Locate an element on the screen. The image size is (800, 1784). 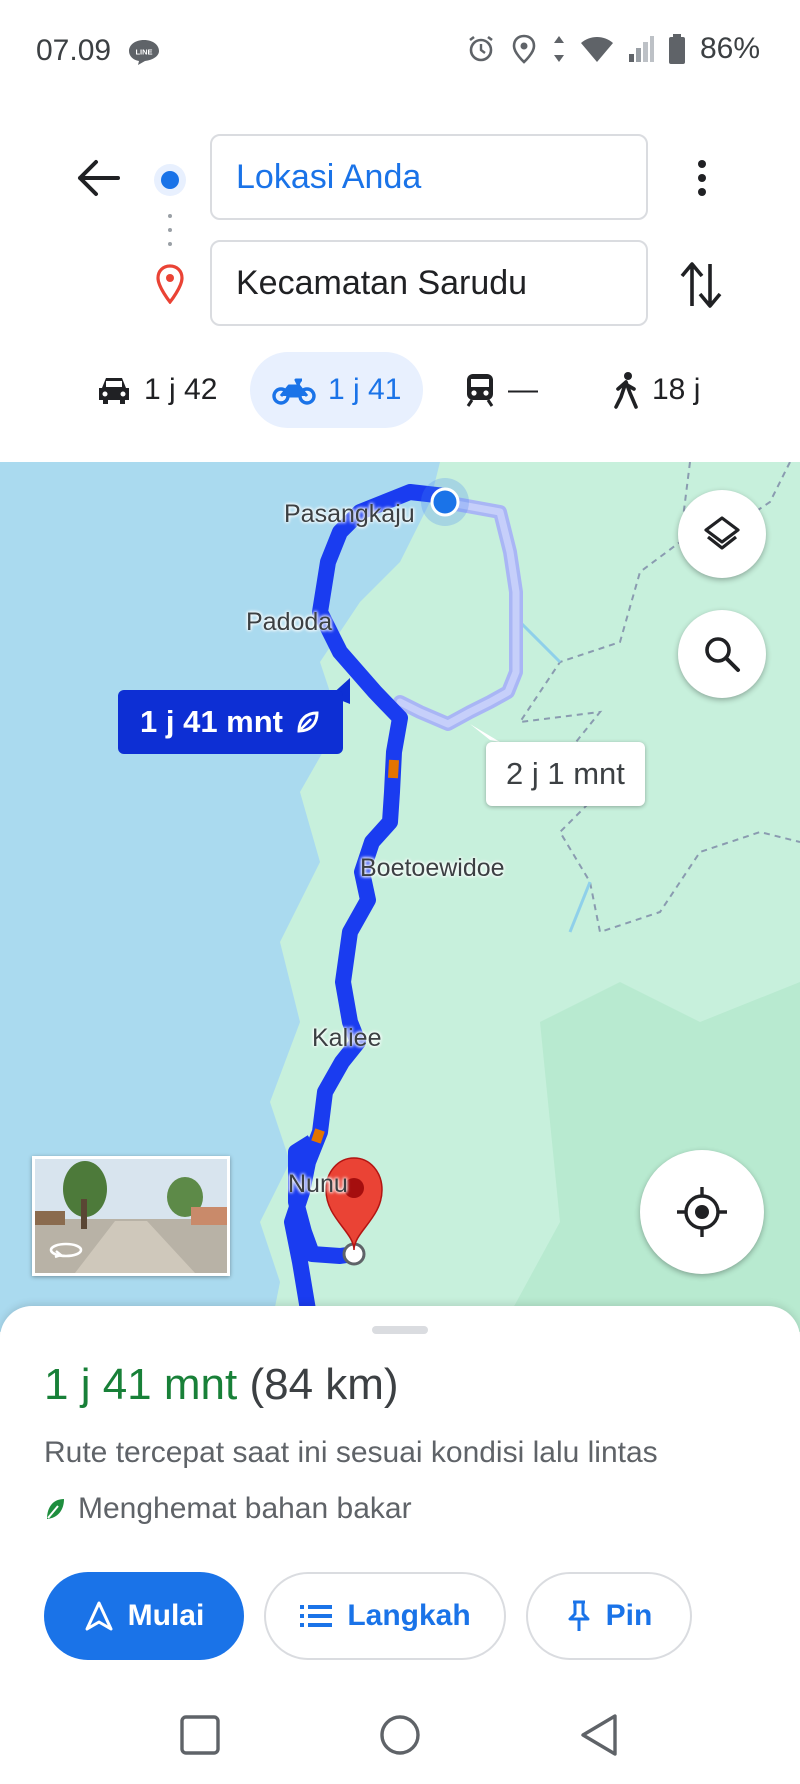
start-button: Mulai is located at coordinates (144, 1616).